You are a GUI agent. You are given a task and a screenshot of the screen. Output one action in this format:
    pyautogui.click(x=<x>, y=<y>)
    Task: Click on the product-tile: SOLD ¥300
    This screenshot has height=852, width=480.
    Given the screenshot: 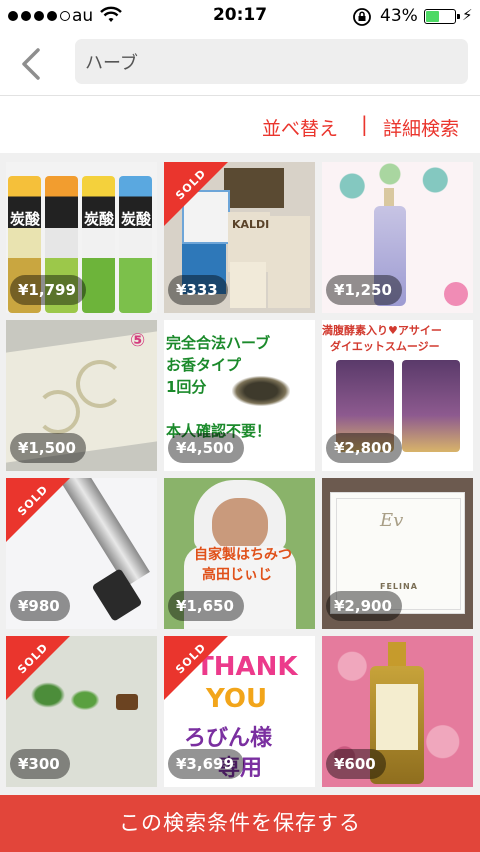 What is the action you would take?
    pyautogui.click(x=81, y=711)
    